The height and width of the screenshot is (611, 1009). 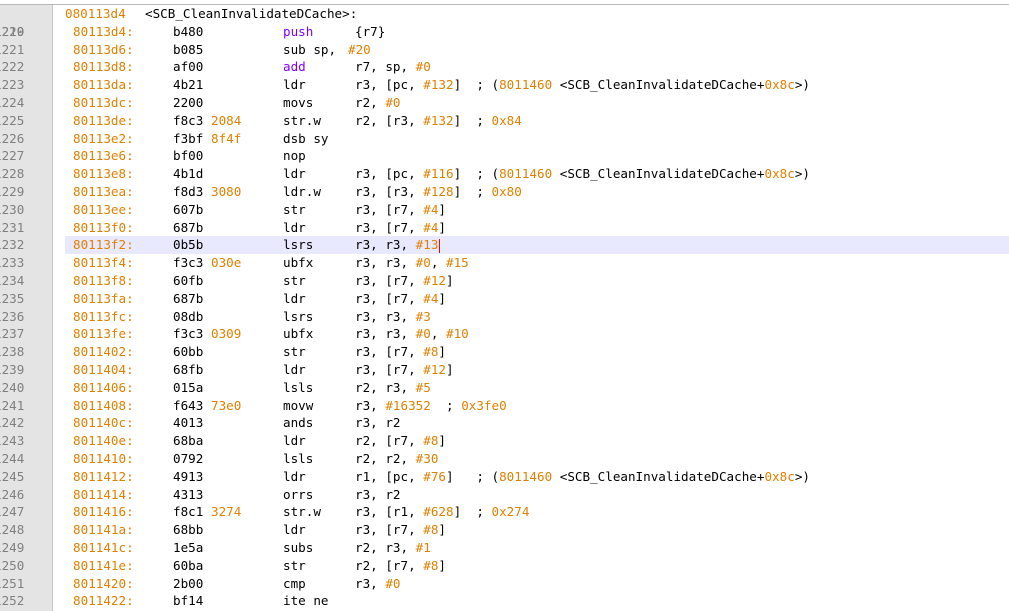 What do you see at coordinates (103, 405) in the screenshot?
I see `instruction-address: 8011408:` at bounding box center [103, 405].